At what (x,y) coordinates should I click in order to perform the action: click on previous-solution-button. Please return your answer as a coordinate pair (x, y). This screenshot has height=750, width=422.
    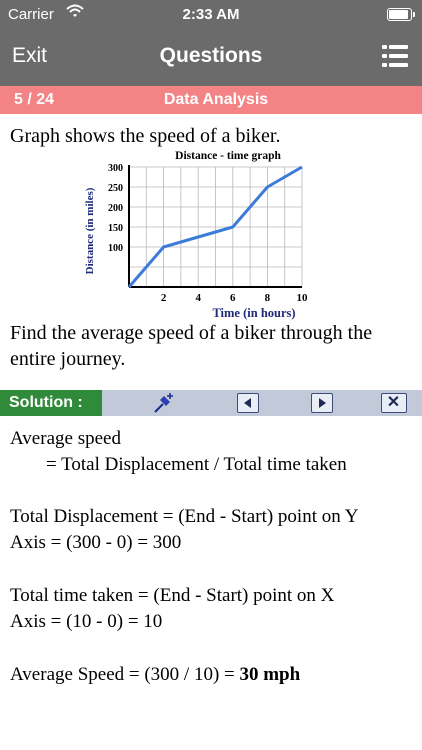
    Looking at the image, I should click on (248, 403).